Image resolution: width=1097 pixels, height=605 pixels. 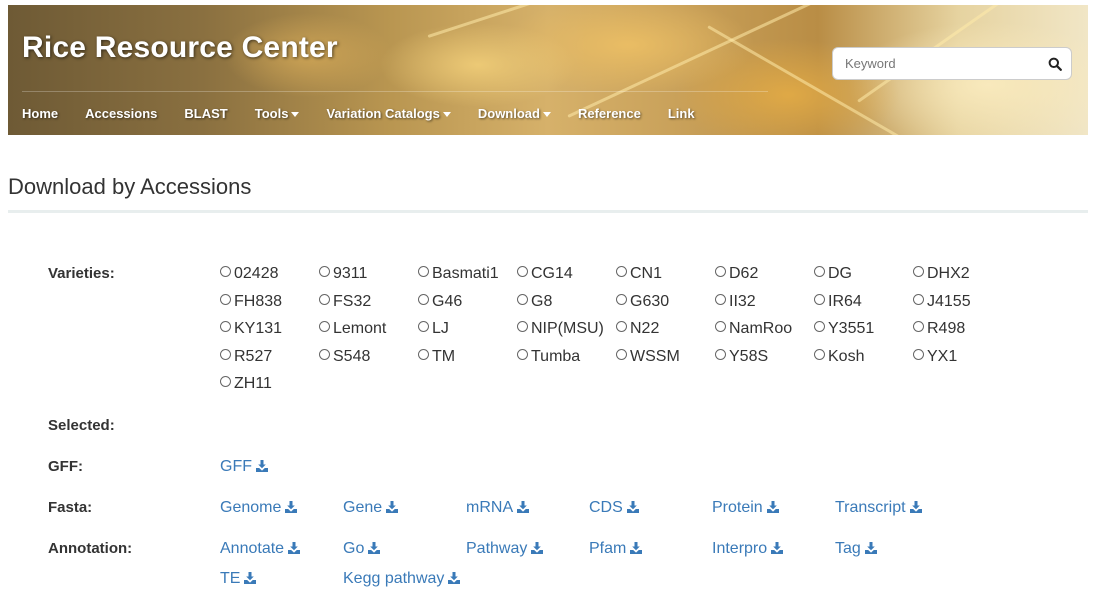 I want to click on variety-option: Tumba, so click(x=548, y=357).